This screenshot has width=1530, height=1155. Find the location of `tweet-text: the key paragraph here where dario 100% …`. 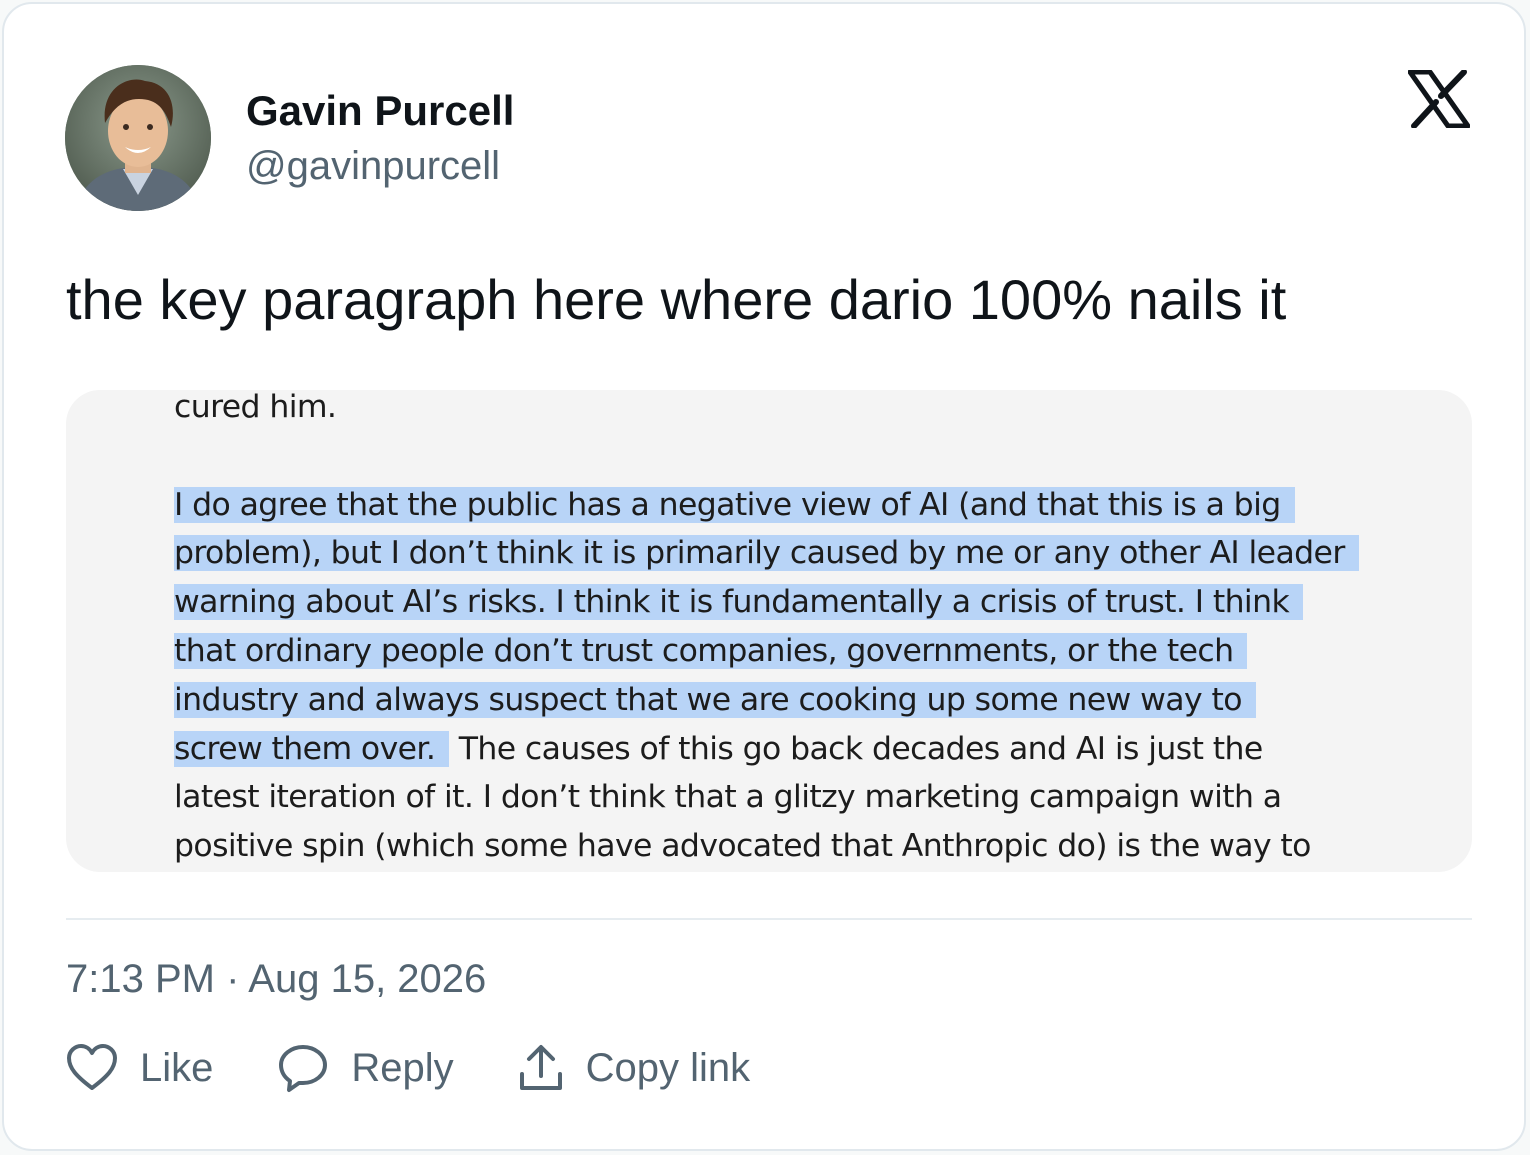

tweet-text: the key paragraph here where dario 100% … is located at coordinates (676, 299).